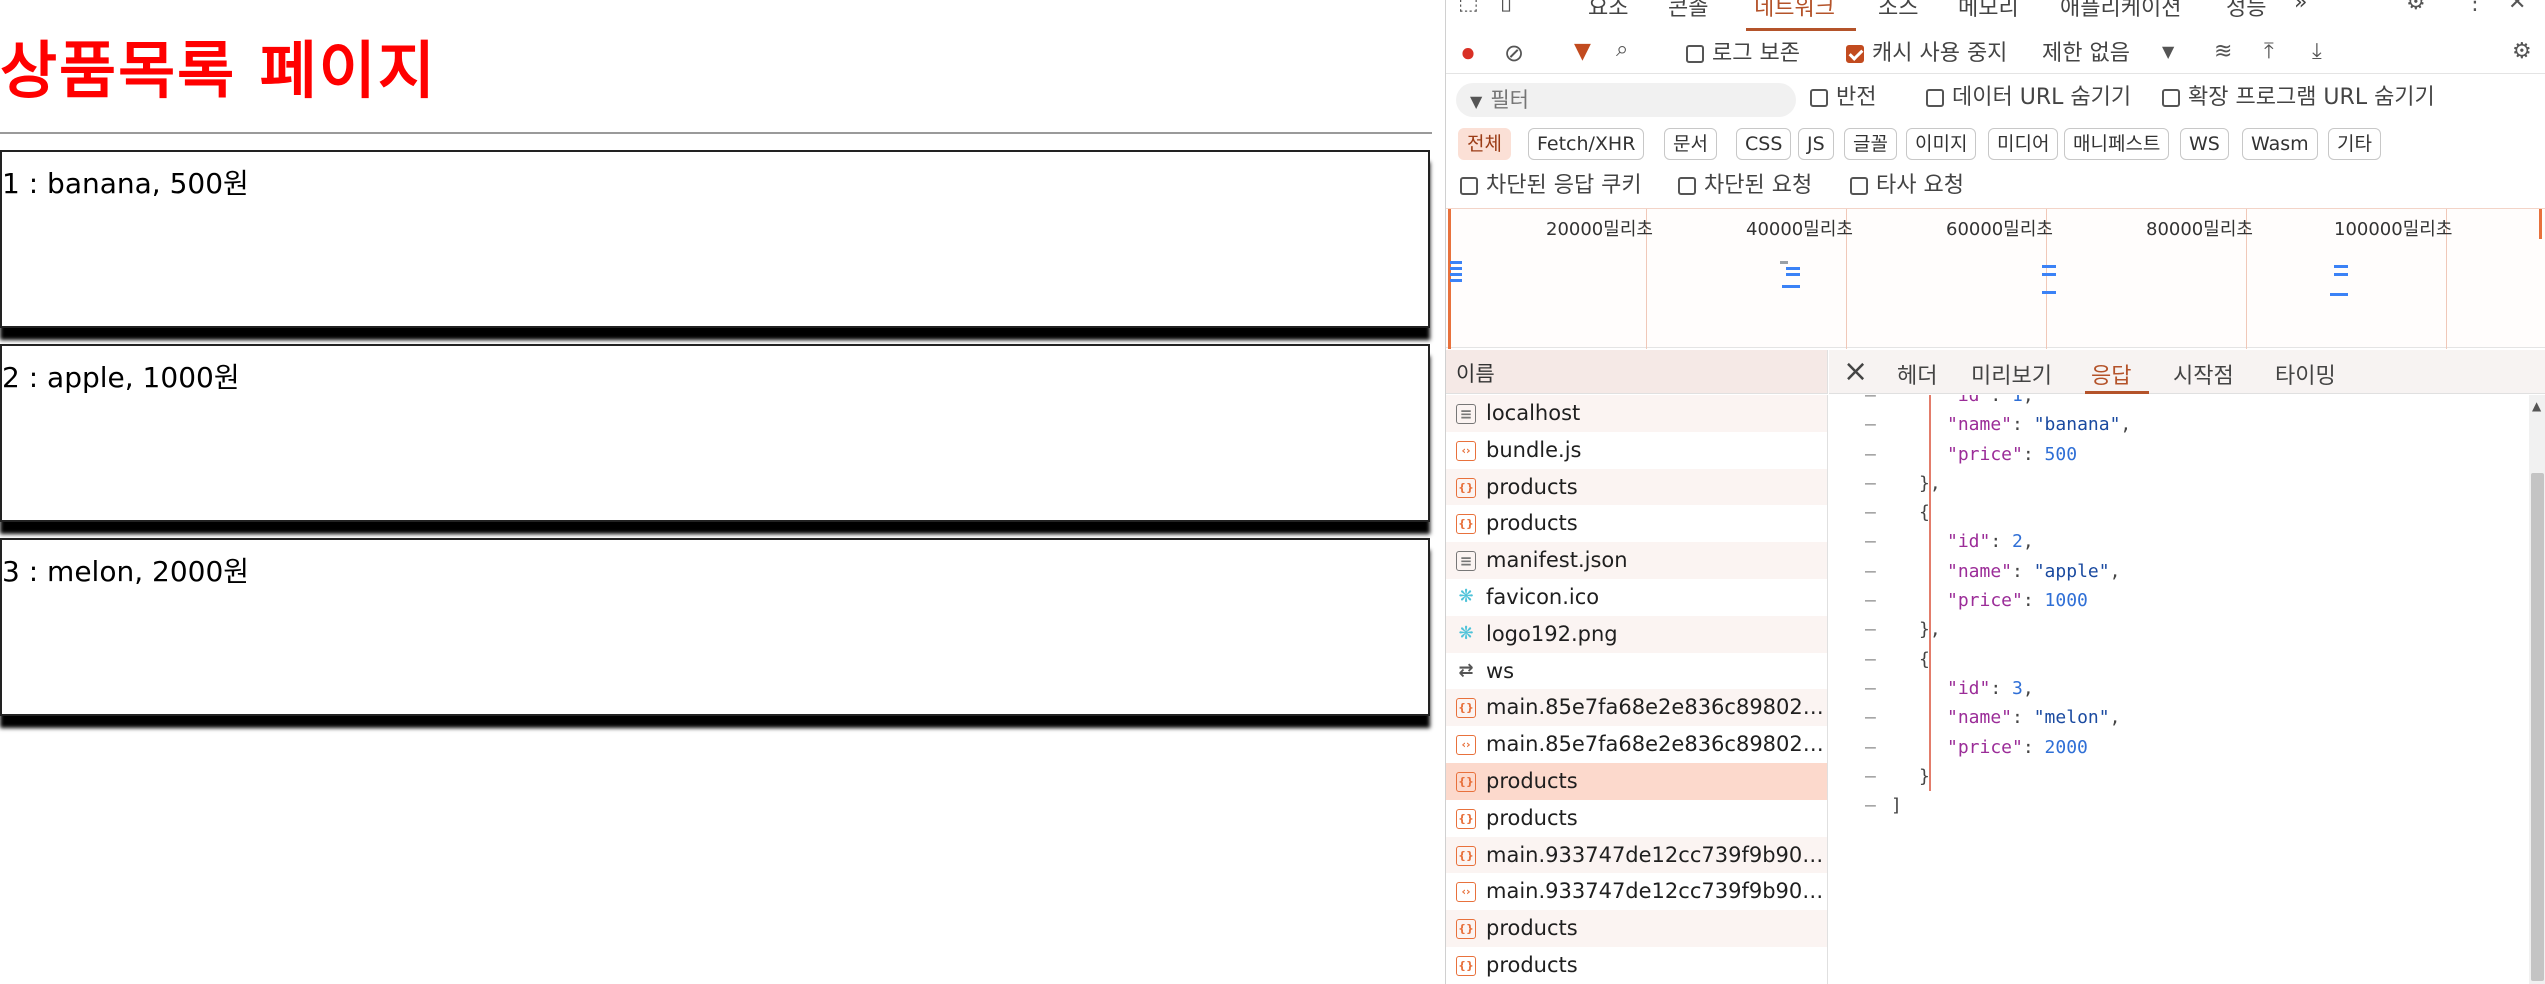 This screenshot has width=2545, height=984. I want to click on export-har-icon: ⤓, so click(2317, 52).